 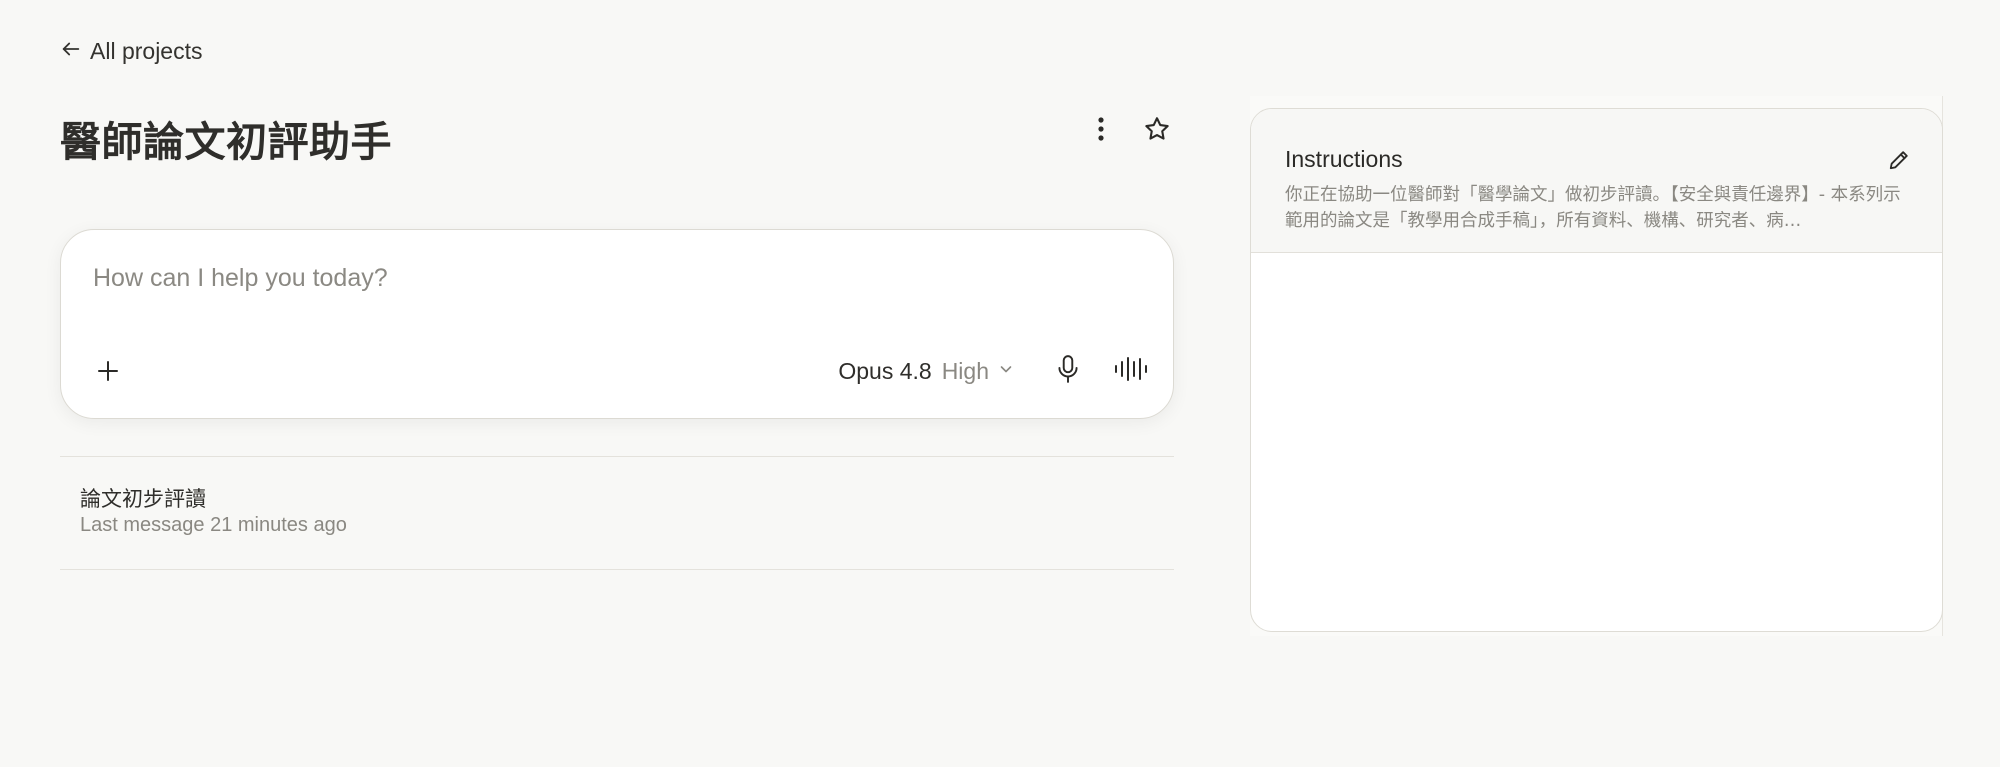 I want to click on title-row: 醫師論文初評助手, so click(x=617, y=140).